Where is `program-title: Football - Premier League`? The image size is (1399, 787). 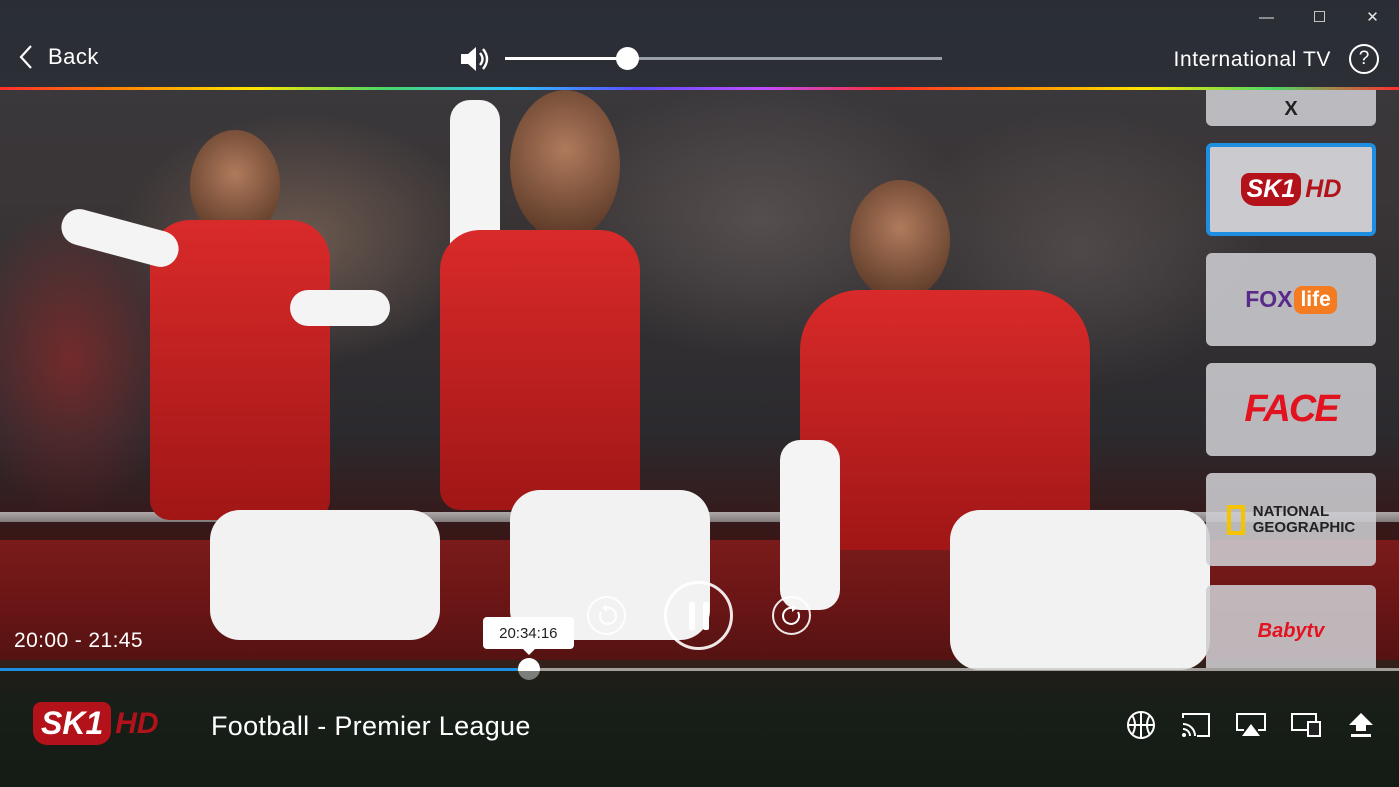
program-title: Football - Premier League is located at coordinates (371, 726).